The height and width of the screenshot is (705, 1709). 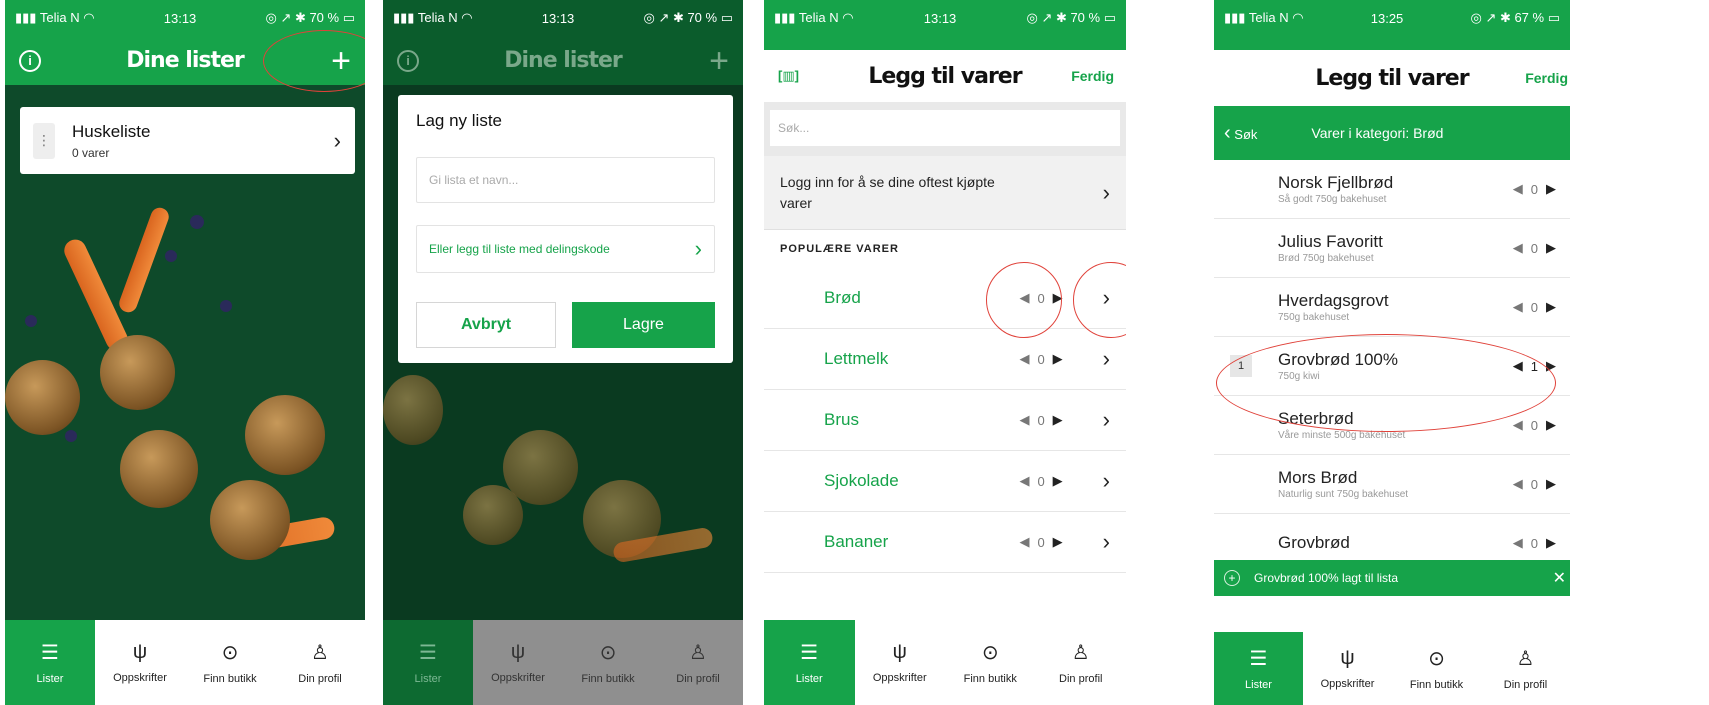 I want to click on list-item: Lettmelk ◀ 0 ▶ ›, so click(x=945, y=359).